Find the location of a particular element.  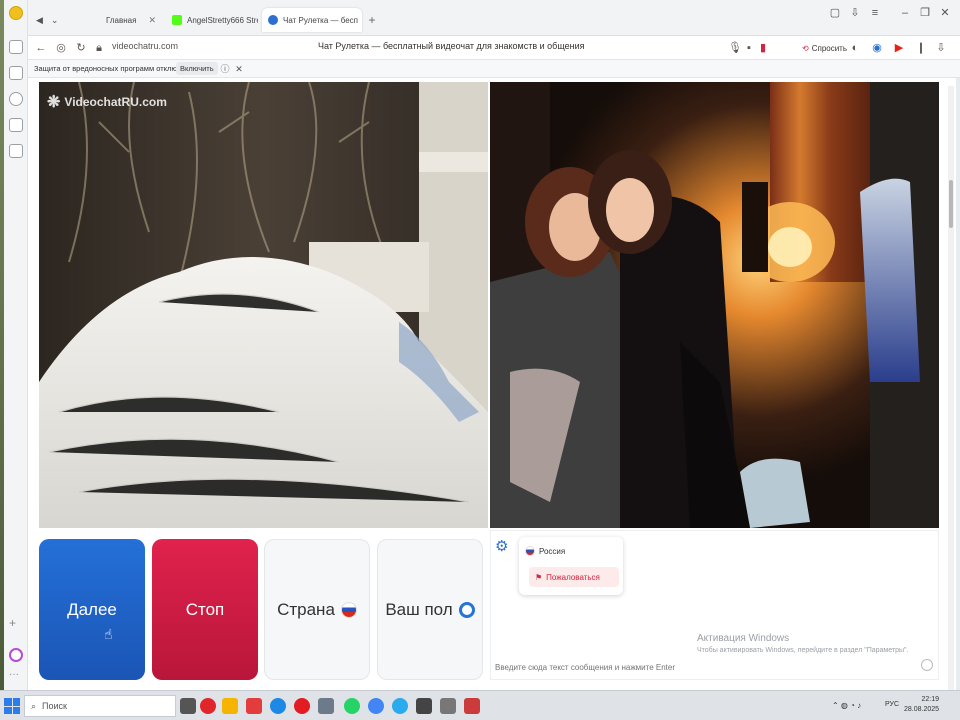

gender-label: Ваш пол is located at coordinates (419, 609).